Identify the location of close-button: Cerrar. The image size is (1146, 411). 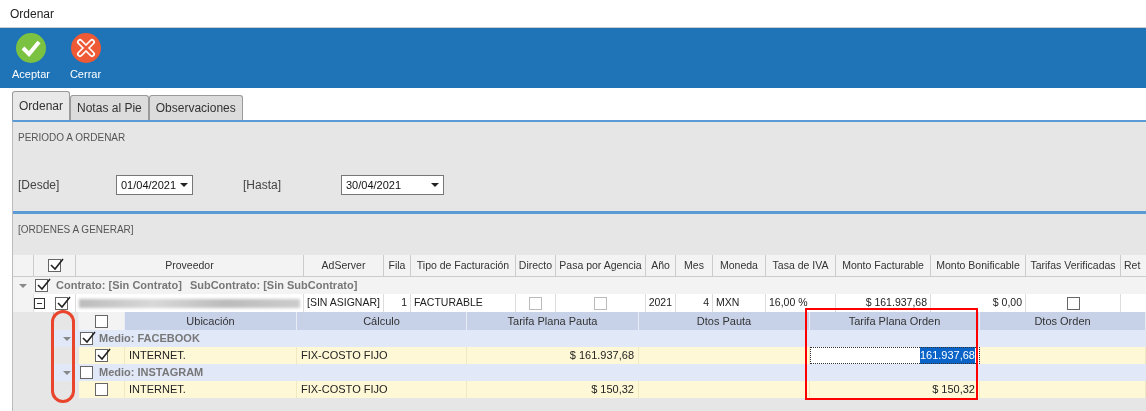
(85, 60).